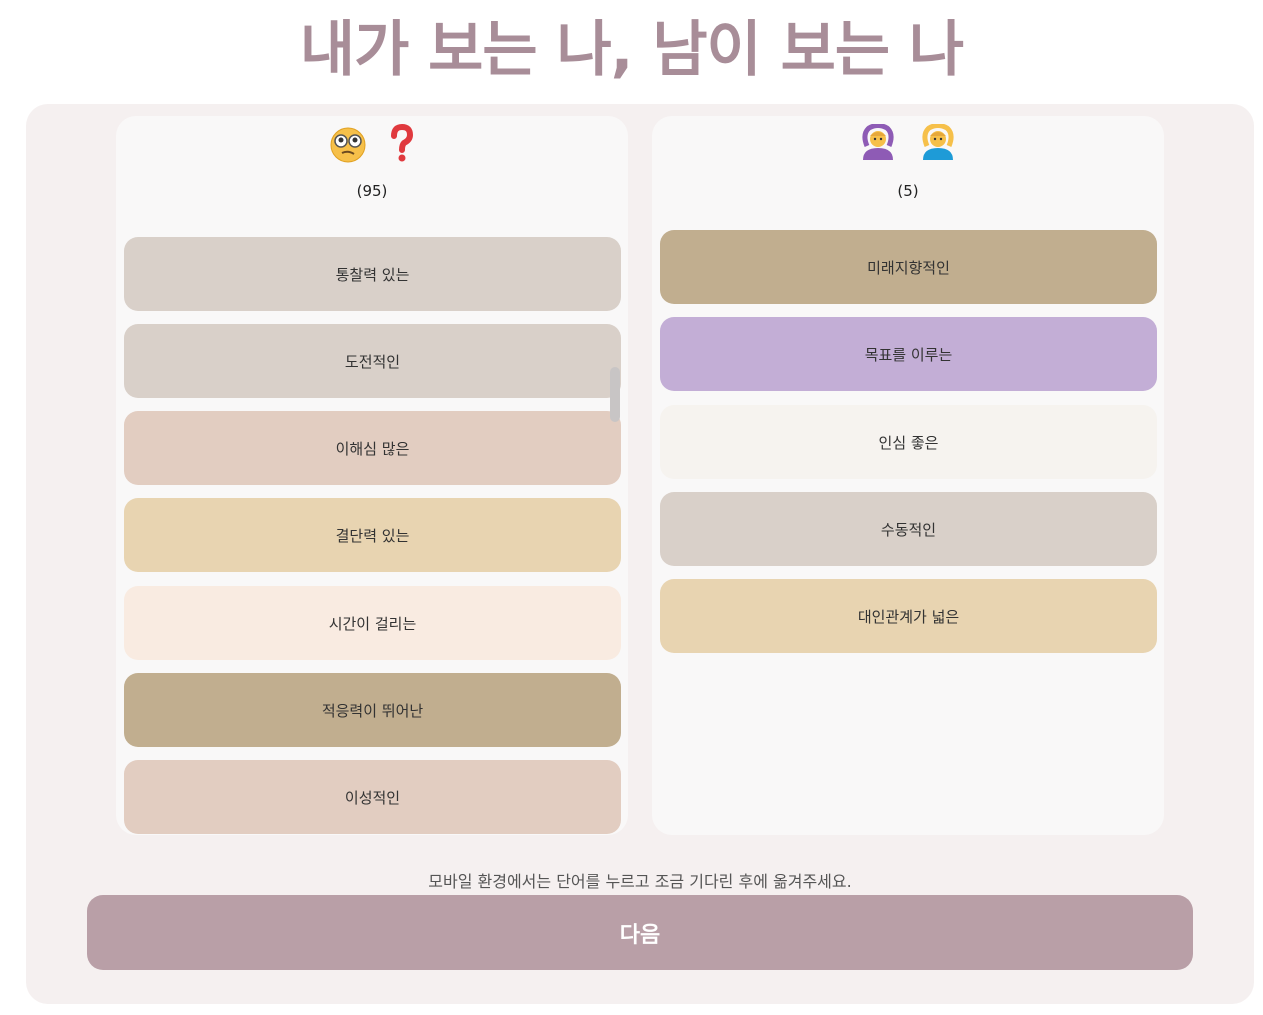 This screenshot has width=1263, height=1015. What do you see at coordinates (908, 442) in the screenshot?
I see `word-chip: 인심 좋은` at bounding box center [908, 442].